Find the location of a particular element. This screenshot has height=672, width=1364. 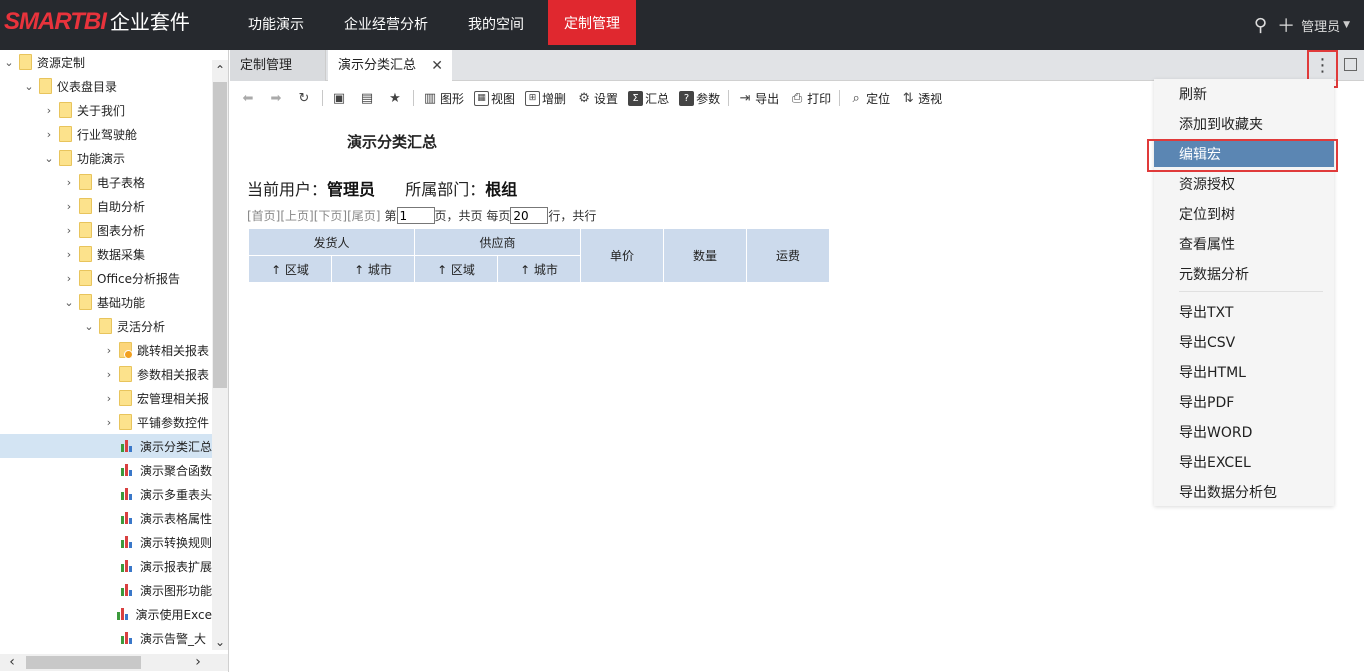

tree-item: 演示告警_大 is located at coordinates (106, 638).